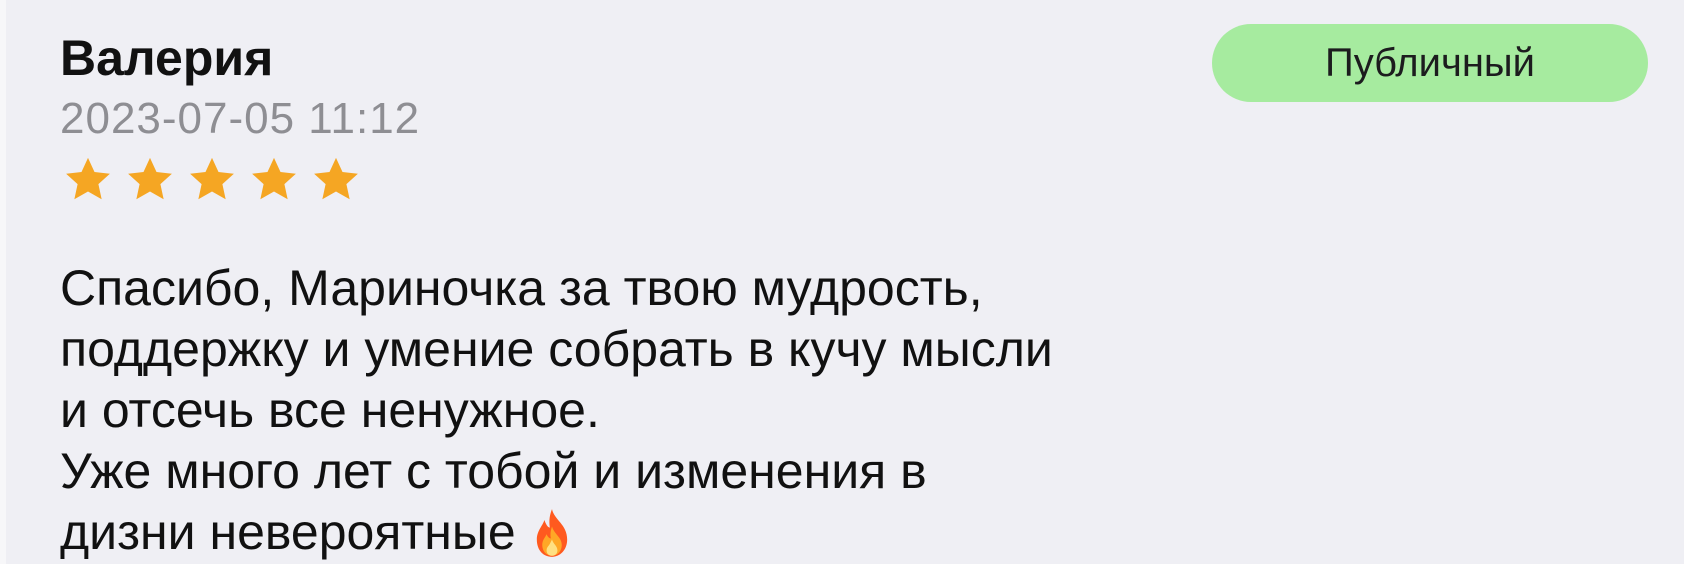 The width and height of the screenshot is (1684, 564). I want to click on review-date: 2023-07-05 11:12, so click(240, 118).